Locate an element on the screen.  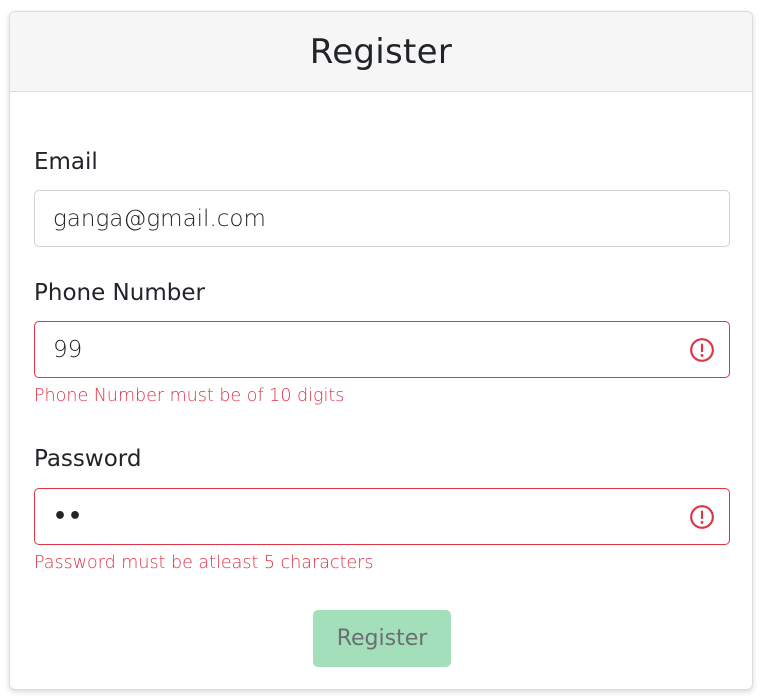
register-button: Register is located at coordinates (382, 638).